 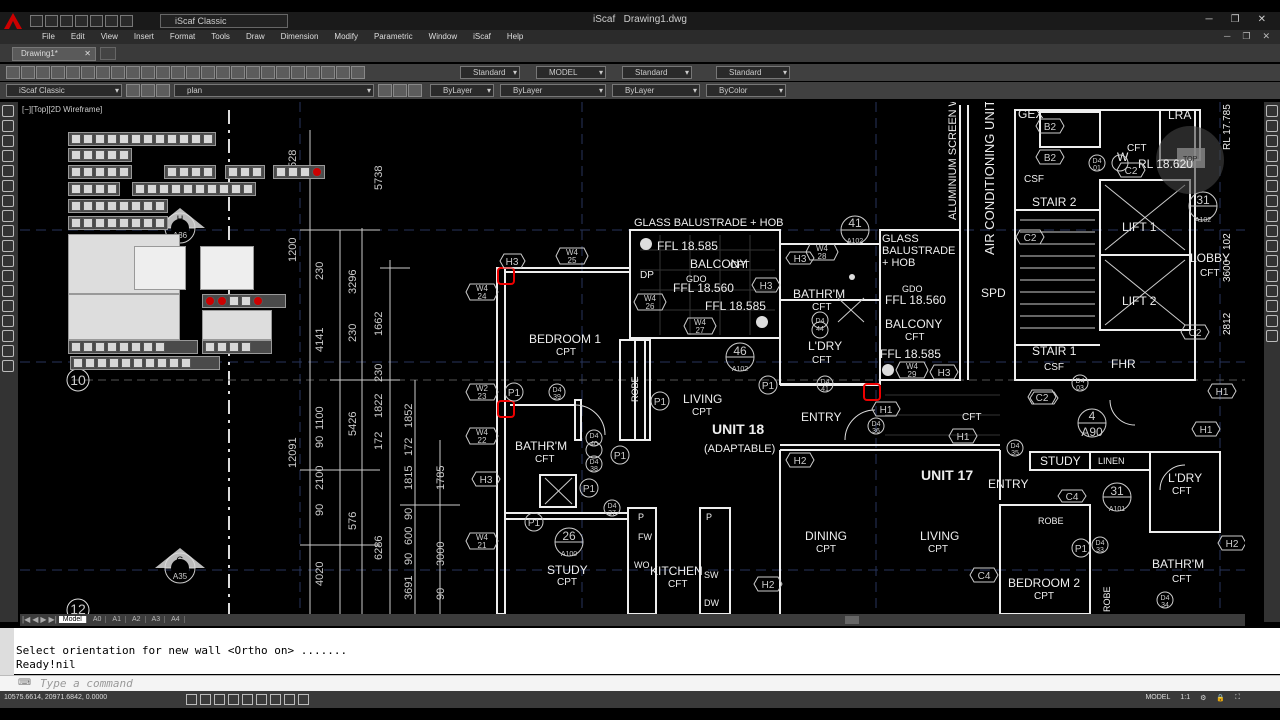 I want to click on block-editor-icon, so click(x=163, y=72).